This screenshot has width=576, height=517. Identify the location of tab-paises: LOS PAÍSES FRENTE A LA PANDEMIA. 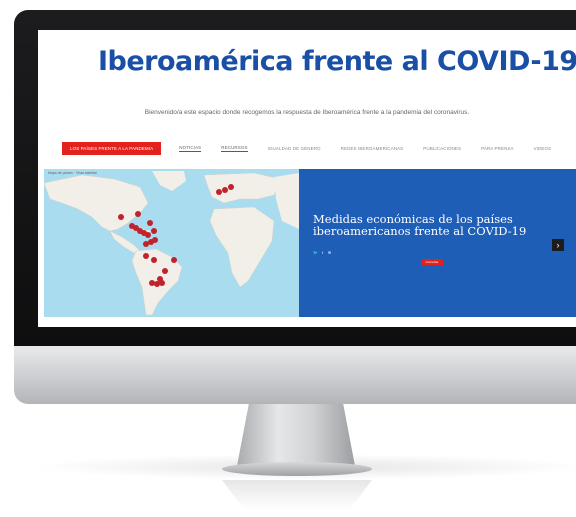
(112, 148).